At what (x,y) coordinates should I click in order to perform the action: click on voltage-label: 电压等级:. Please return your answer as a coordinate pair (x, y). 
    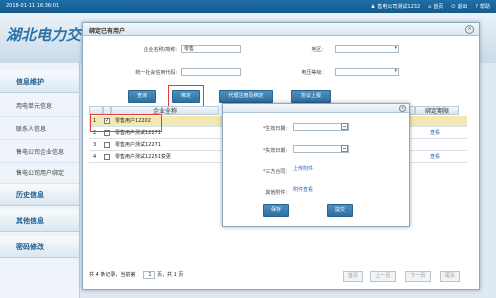
    Looking at the image, I should click on (312, 73).